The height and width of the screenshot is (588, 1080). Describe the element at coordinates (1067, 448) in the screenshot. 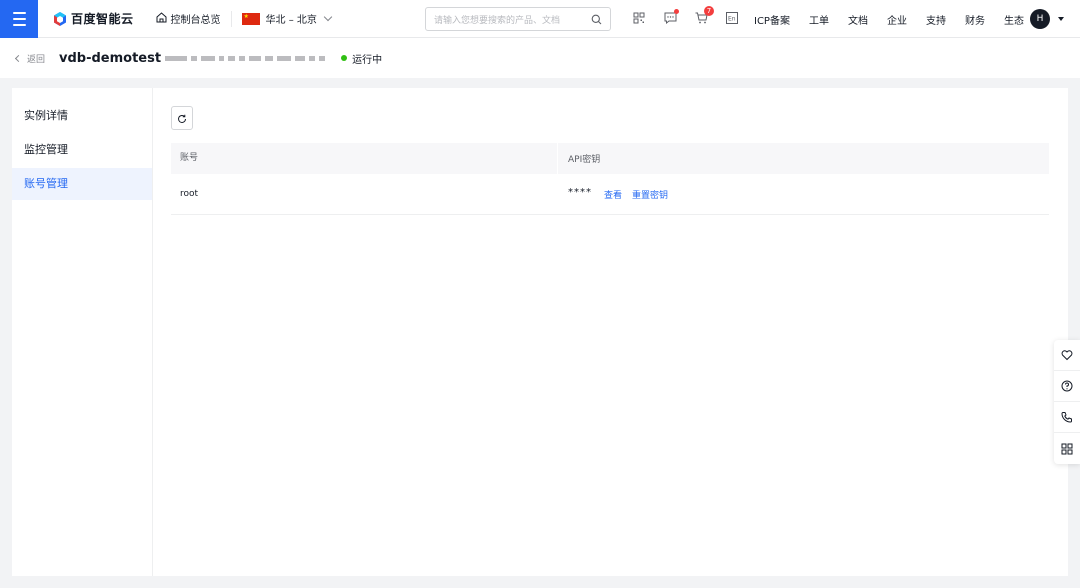

I see `apps-grid-icon` at that location.